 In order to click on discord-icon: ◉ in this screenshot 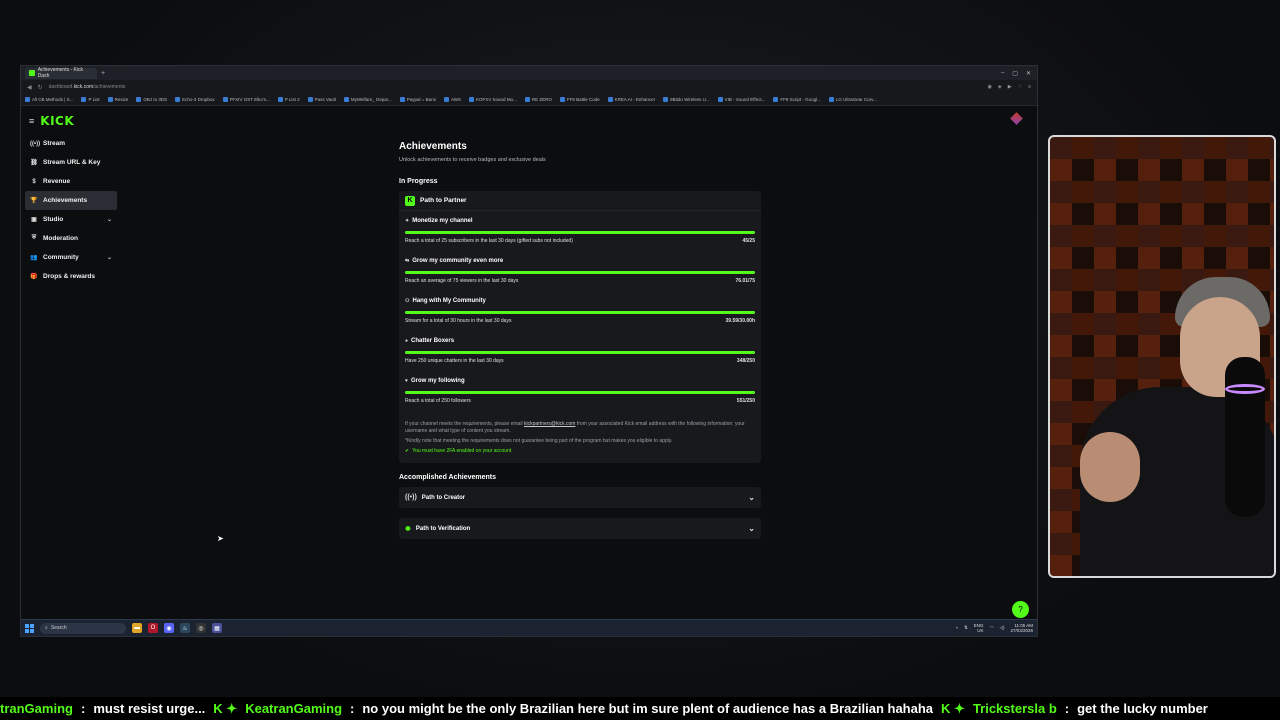, I will do `click(169, 628)`.